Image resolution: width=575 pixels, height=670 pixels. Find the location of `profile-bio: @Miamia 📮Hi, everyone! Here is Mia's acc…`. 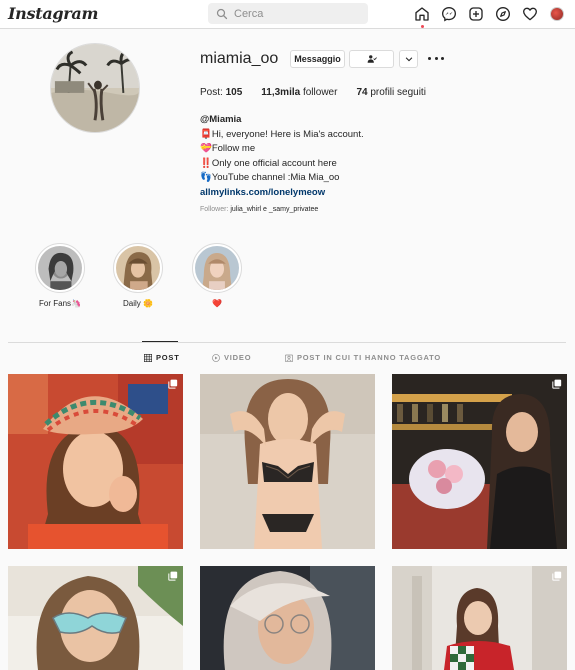

profile-bio: @Miamia 📮Hi, everyone! Here is Mia's acc… is located at coordinates (282, 157).